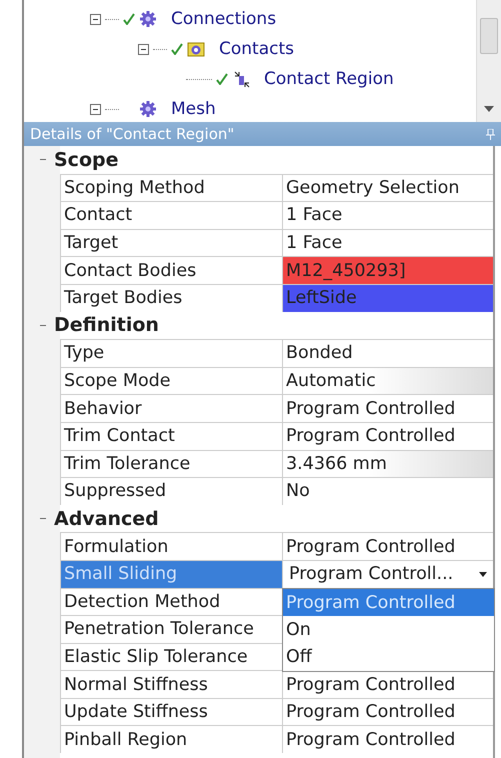 The image size is (501, 758). What do you see at coordinates (171, 464) in the screenshot?
I see `property-name: Trim Tolerance` at bounding box center [171, 464].